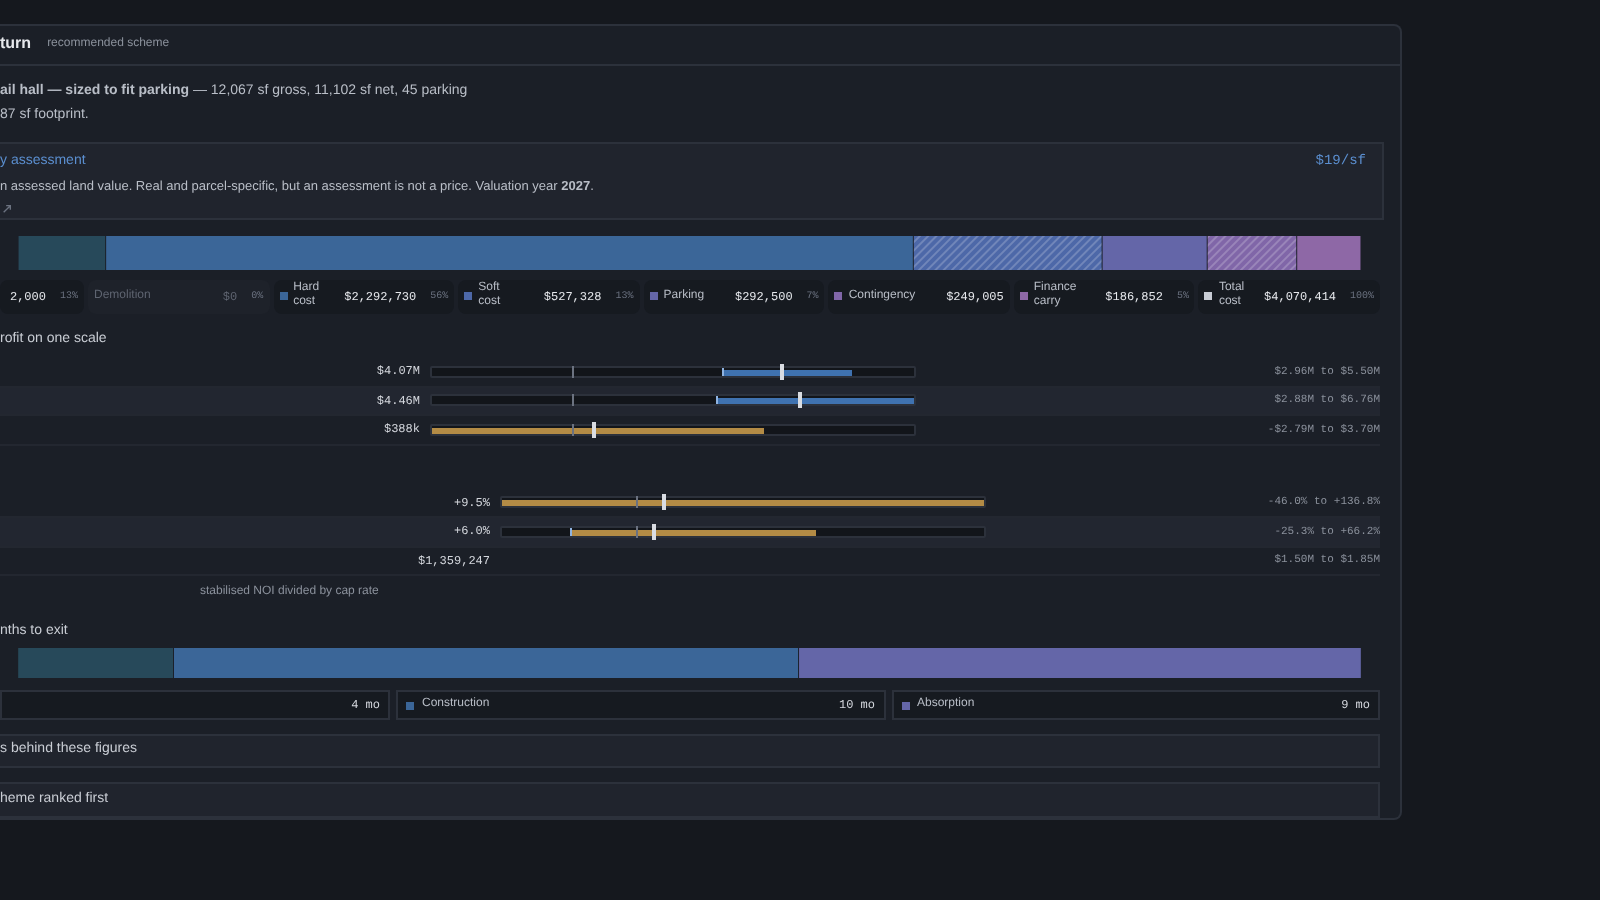  Describe the element at coordinates (16, 44) in the screenshot. I see `panel-title: turn` at that location.